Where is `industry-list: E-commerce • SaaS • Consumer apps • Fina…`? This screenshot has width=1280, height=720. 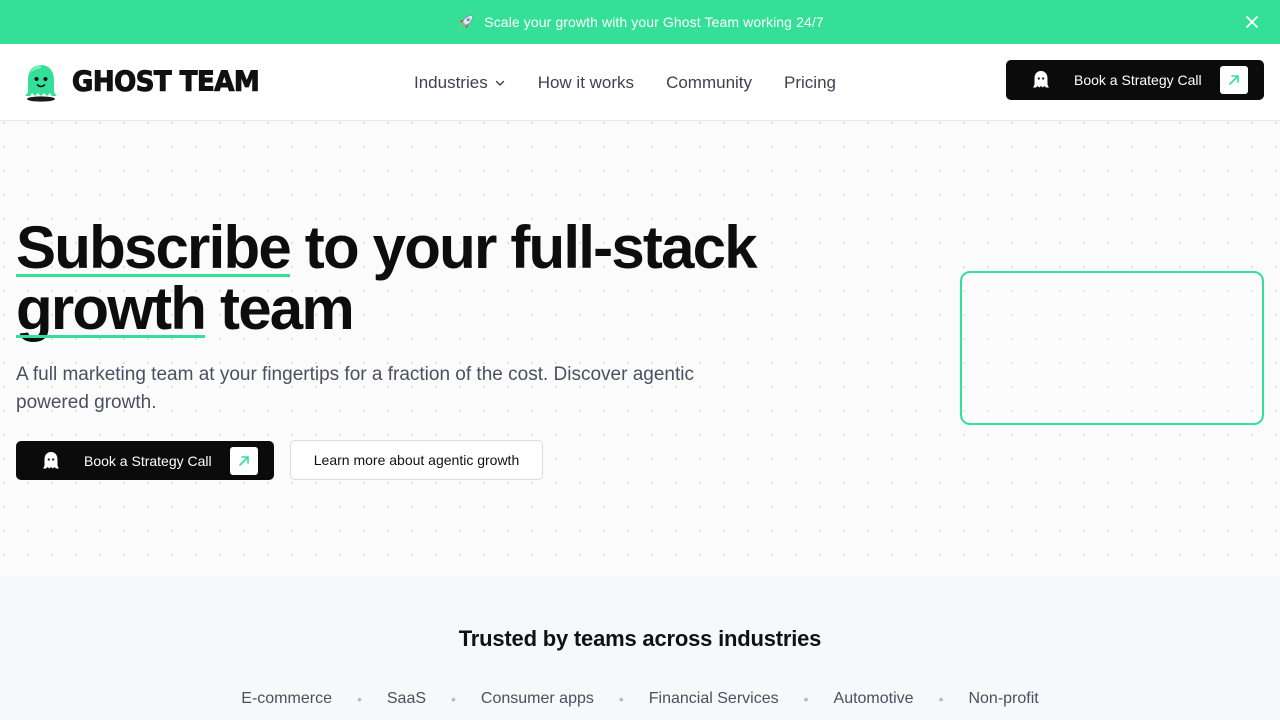 industry-list: E-commerce • SaaS • Consumer apps • Fina… is located at coordinates (640, 699).